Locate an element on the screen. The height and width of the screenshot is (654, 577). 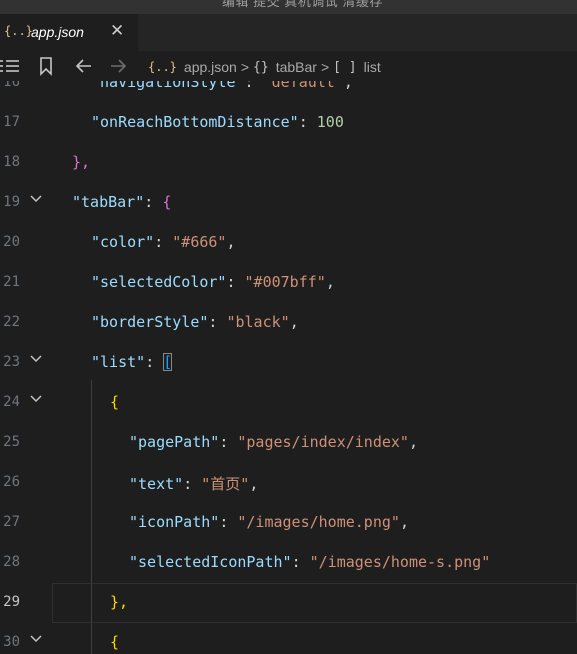
line-number: 24 is located at coordinates (11, 402).